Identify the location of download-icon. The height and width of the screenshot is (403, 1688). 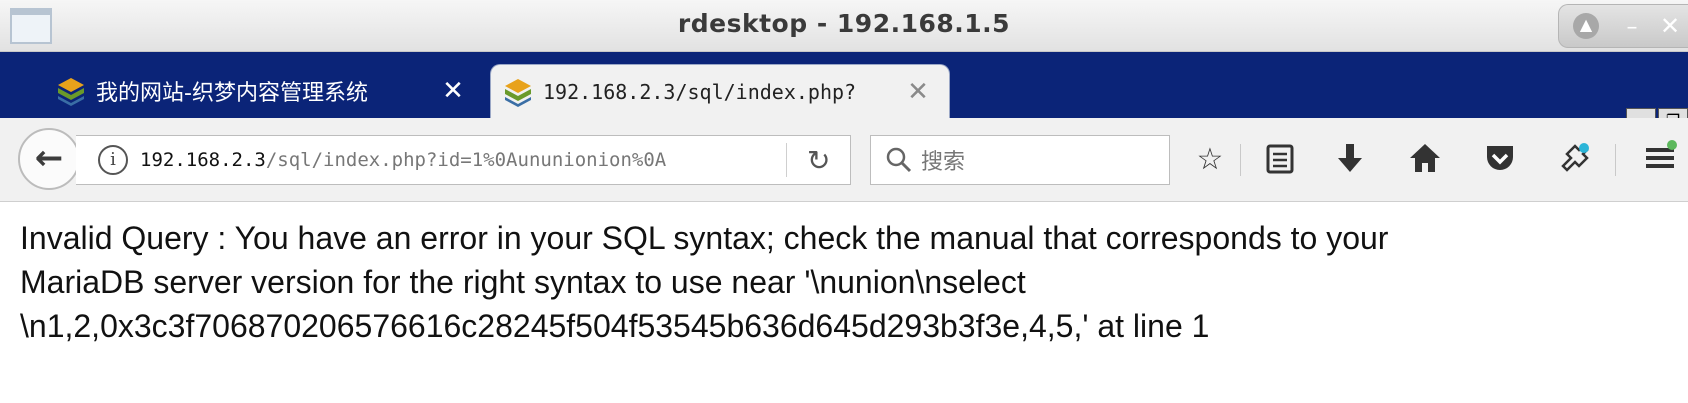
(1350, 160).